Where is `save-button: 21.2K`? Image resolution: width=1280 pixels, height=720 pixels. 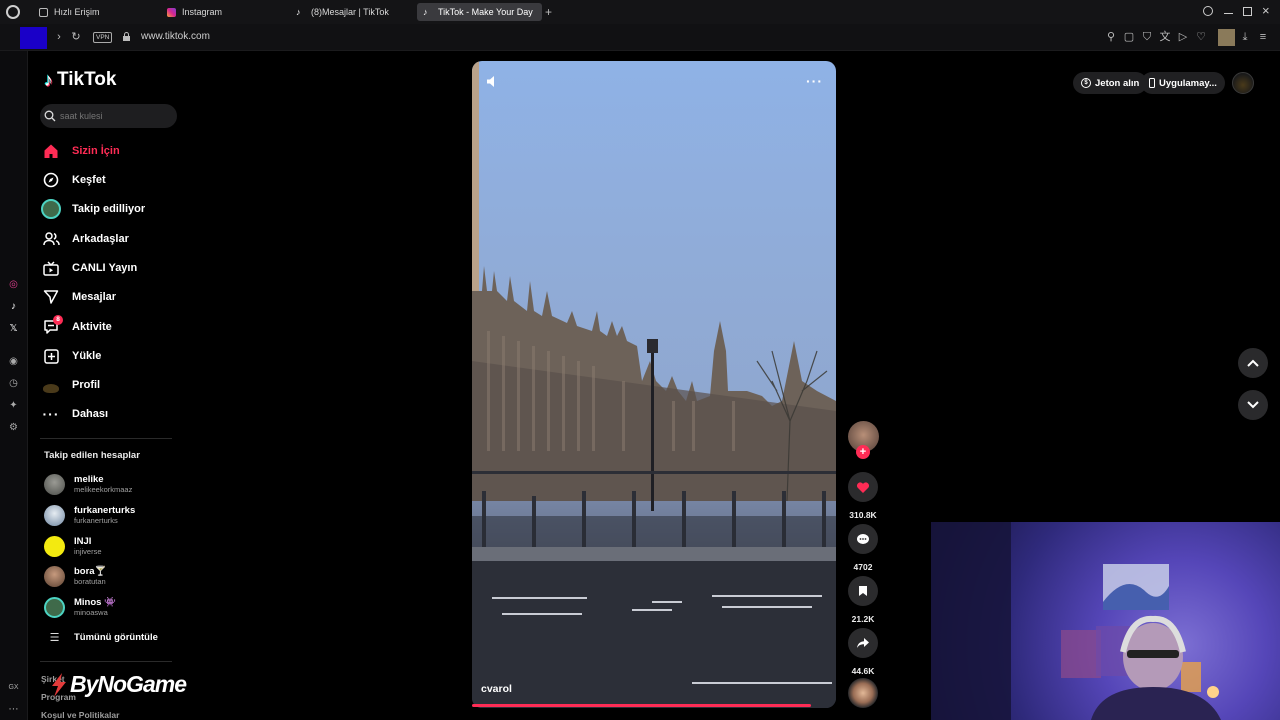
save-button: 21.2K is located at coordinates (863, 600).